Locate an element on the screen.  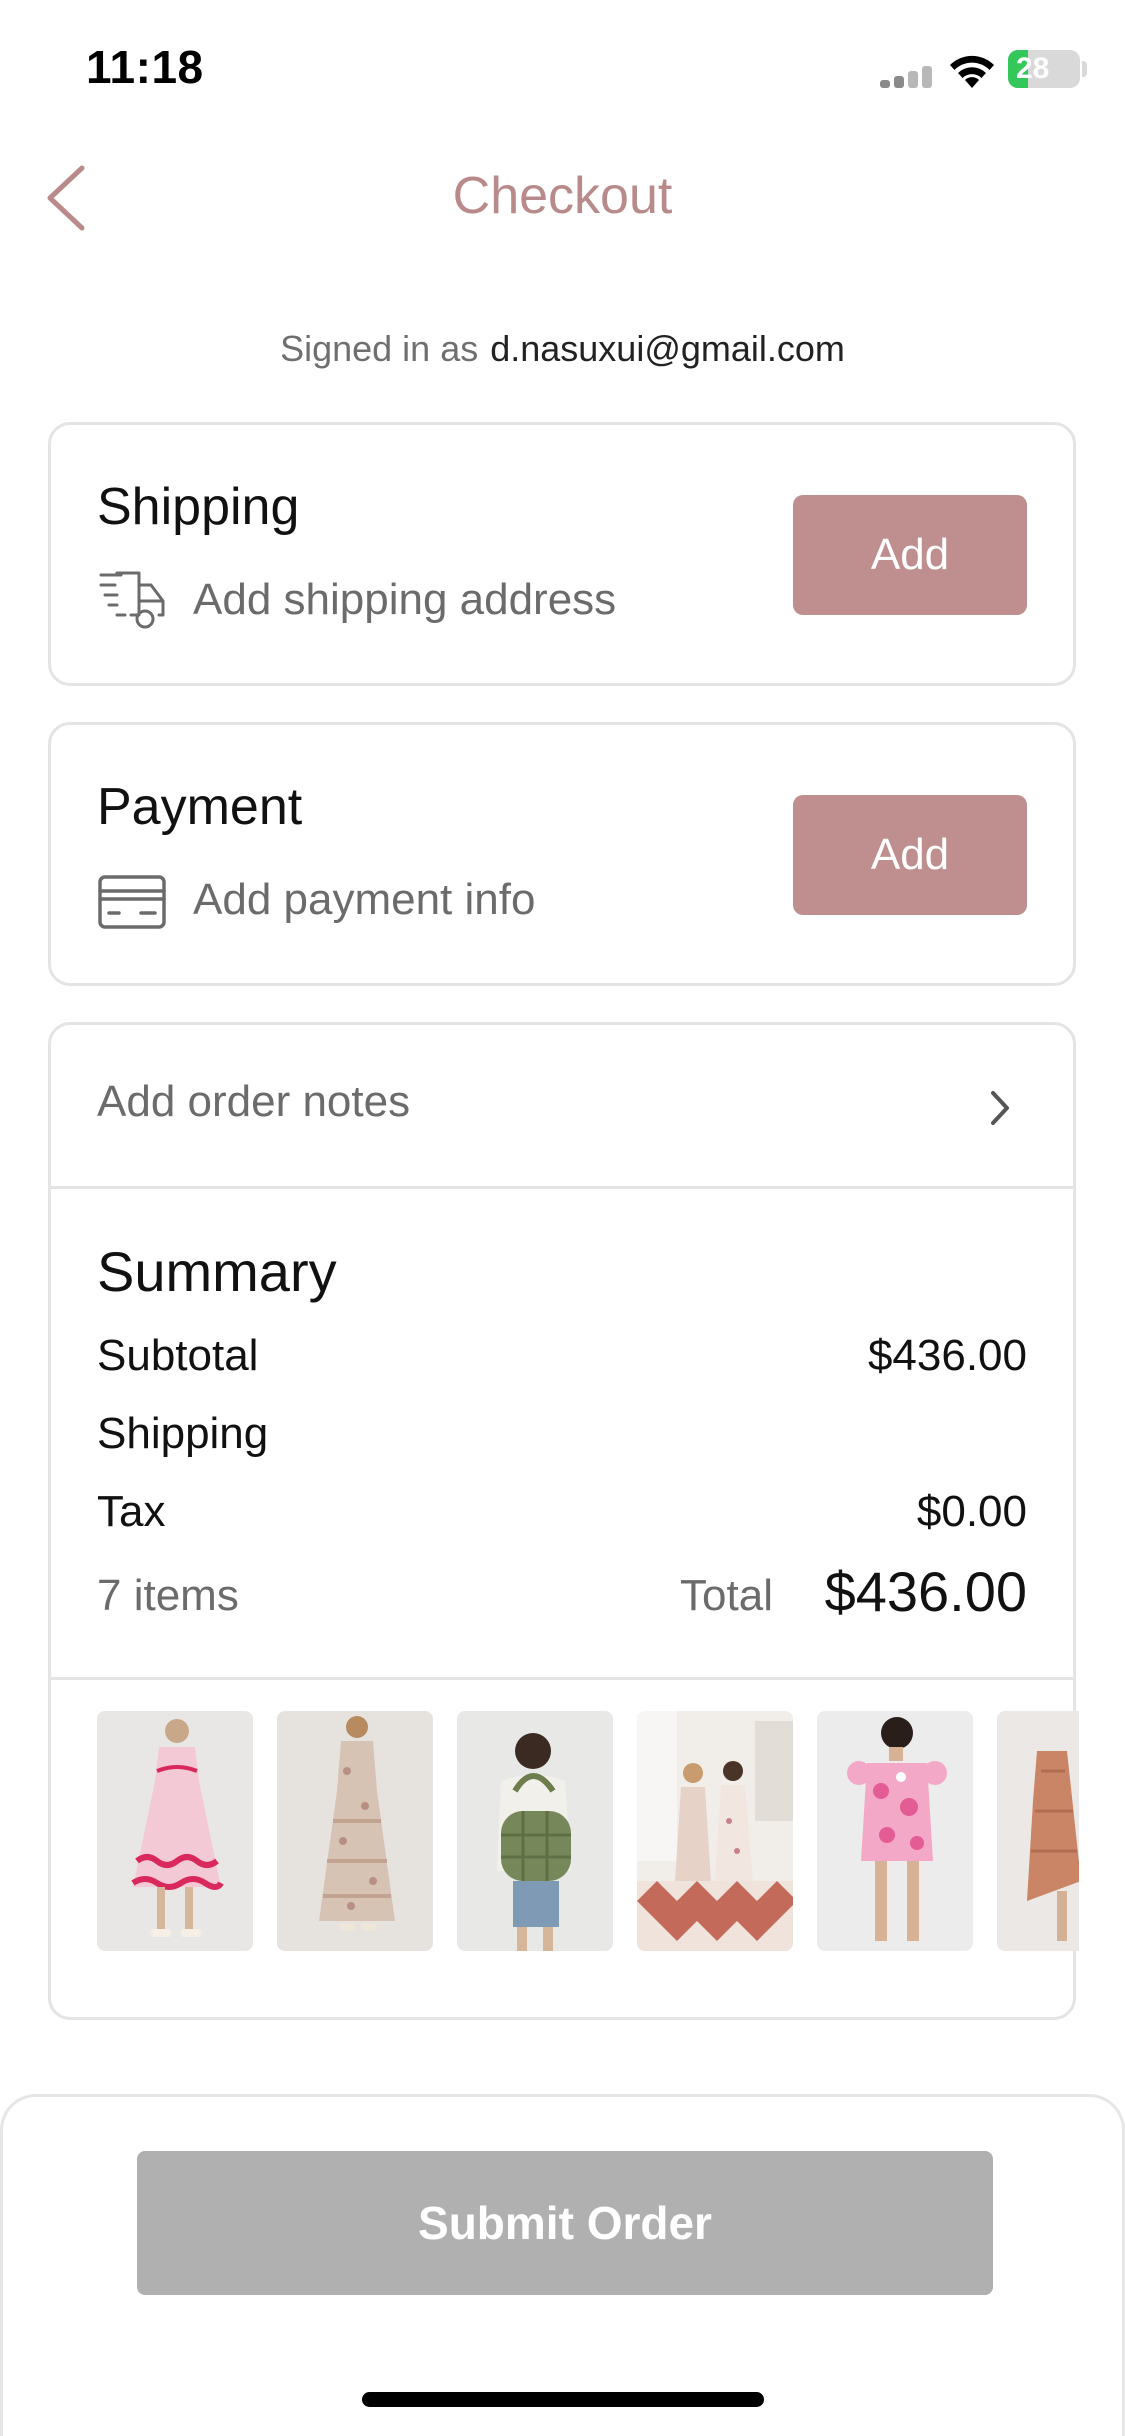
account-email: d.nasuxui@gmail.com is located at coordinates (667, 348).